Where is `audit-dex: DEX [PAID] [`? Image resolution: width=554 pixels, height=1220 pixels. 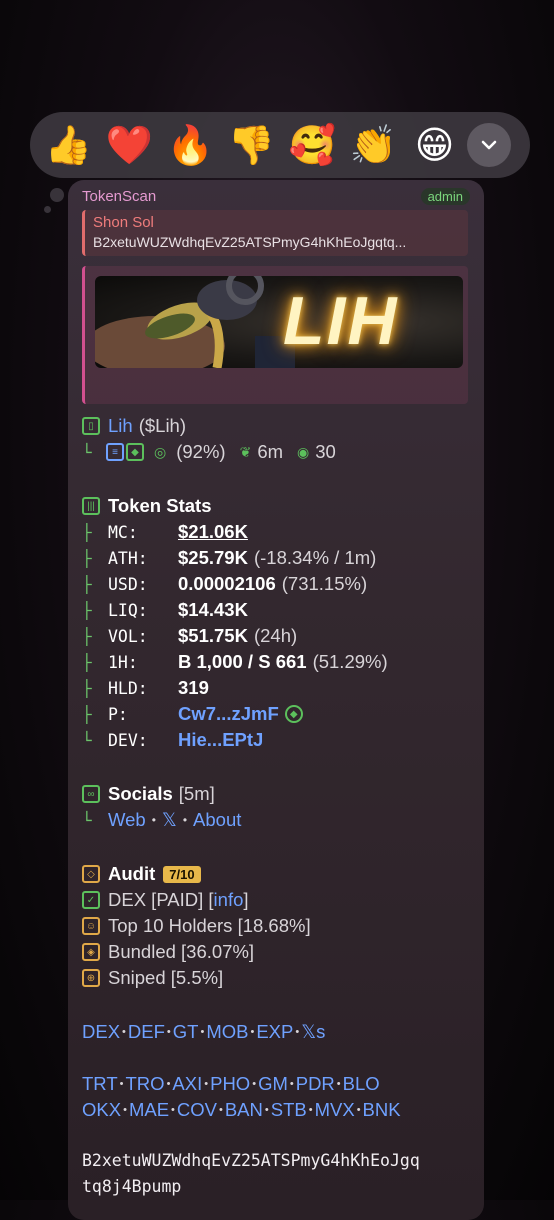 audit-dex: DEX [PAID] [ is located at coordinates (161, 899).